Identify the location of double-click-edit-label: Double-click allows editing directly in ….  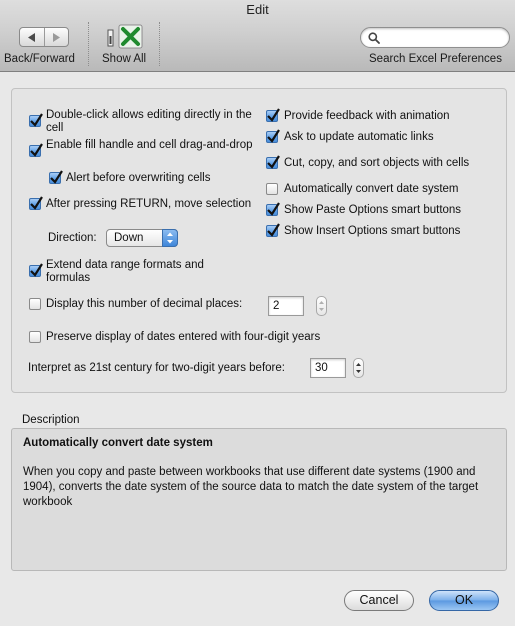
(149, 121).